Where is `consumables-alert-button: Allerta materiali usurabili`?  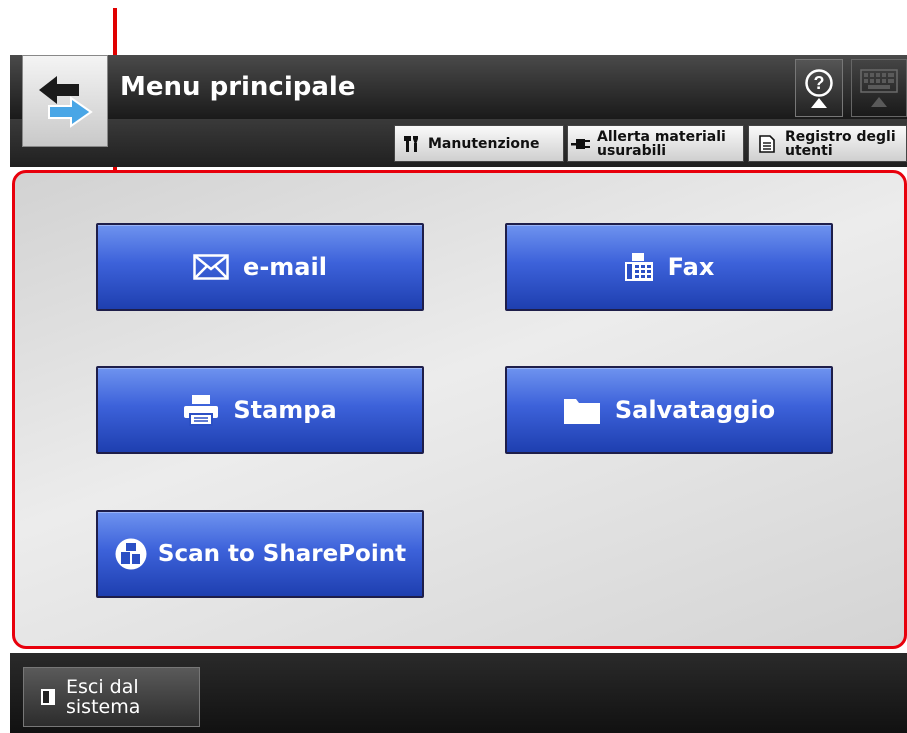
consumables-alert-button: Allerta materiali usurabili is located at coordinates (655, 143).